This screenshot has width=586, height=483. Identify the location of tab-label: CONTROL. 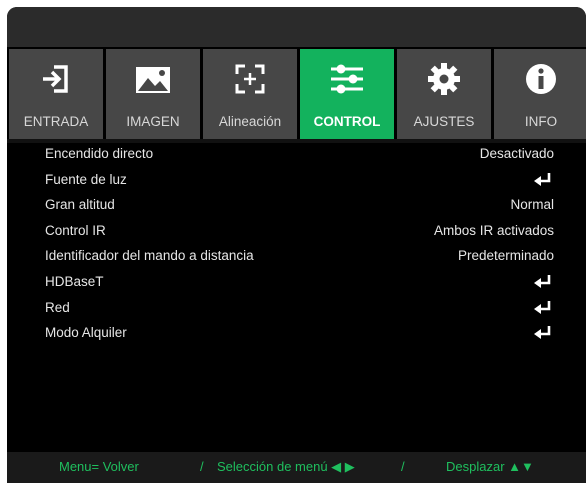
(347, 121).